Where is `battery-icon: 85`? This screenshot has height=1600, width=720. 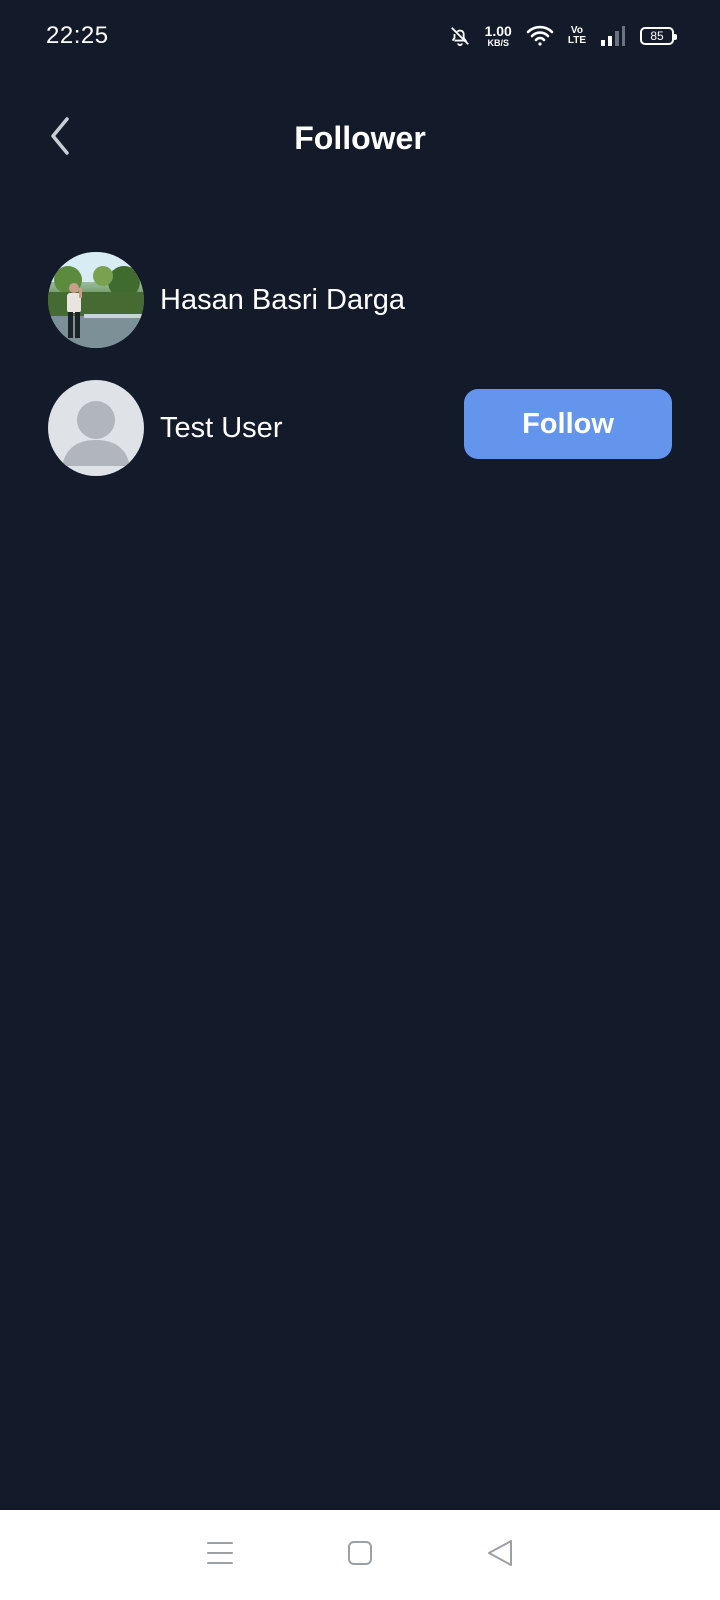
battery-icon: 85 is located at coordinates (658, 36).